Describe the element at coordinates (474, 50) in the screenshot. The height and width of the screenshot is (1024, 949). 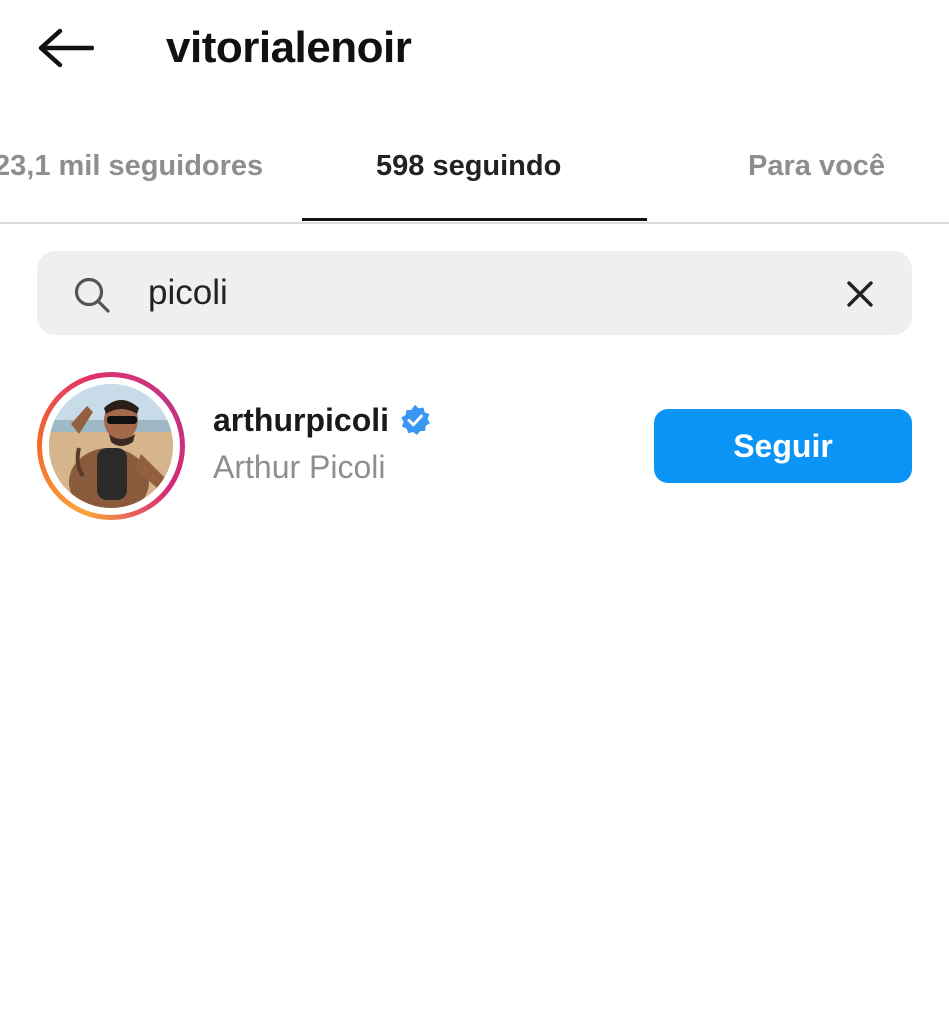
I see `top-bar: vitorialenoir` at that location.